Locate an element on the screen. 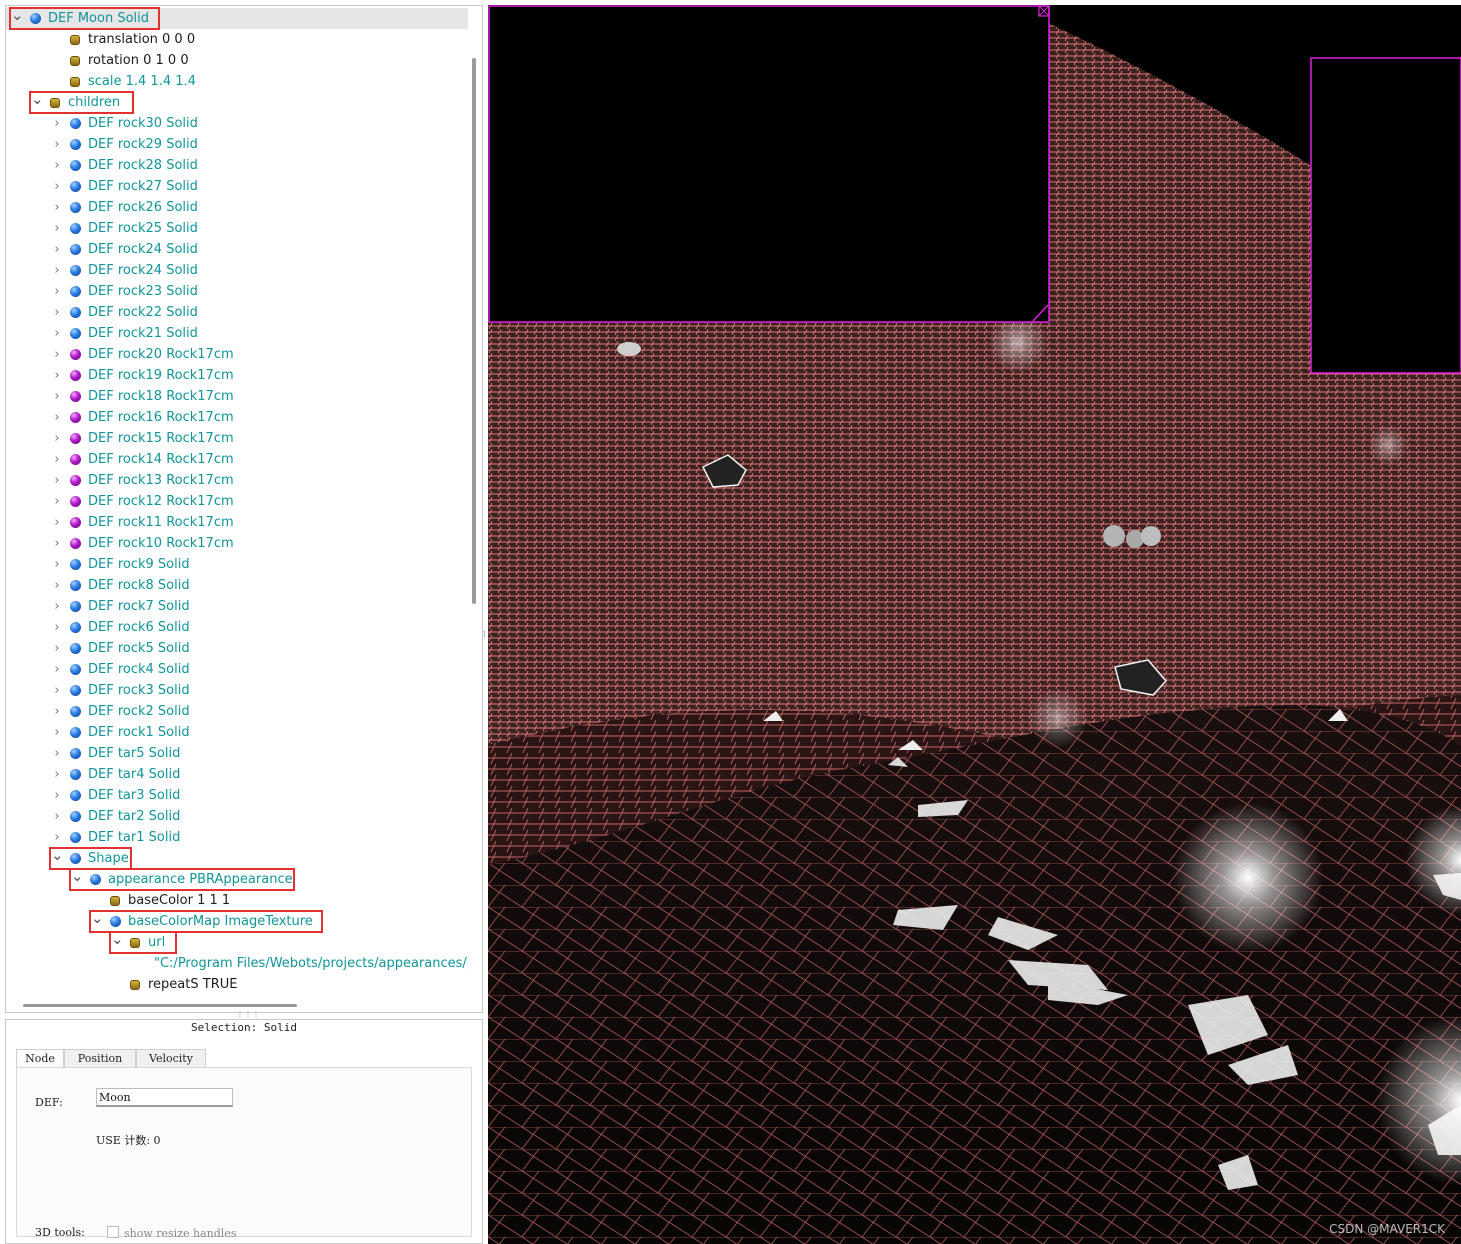 This screenshot has width=1461, height=1244. tree-item: › DEF rock11 Rock17cm is located at coordinates (237, 522).